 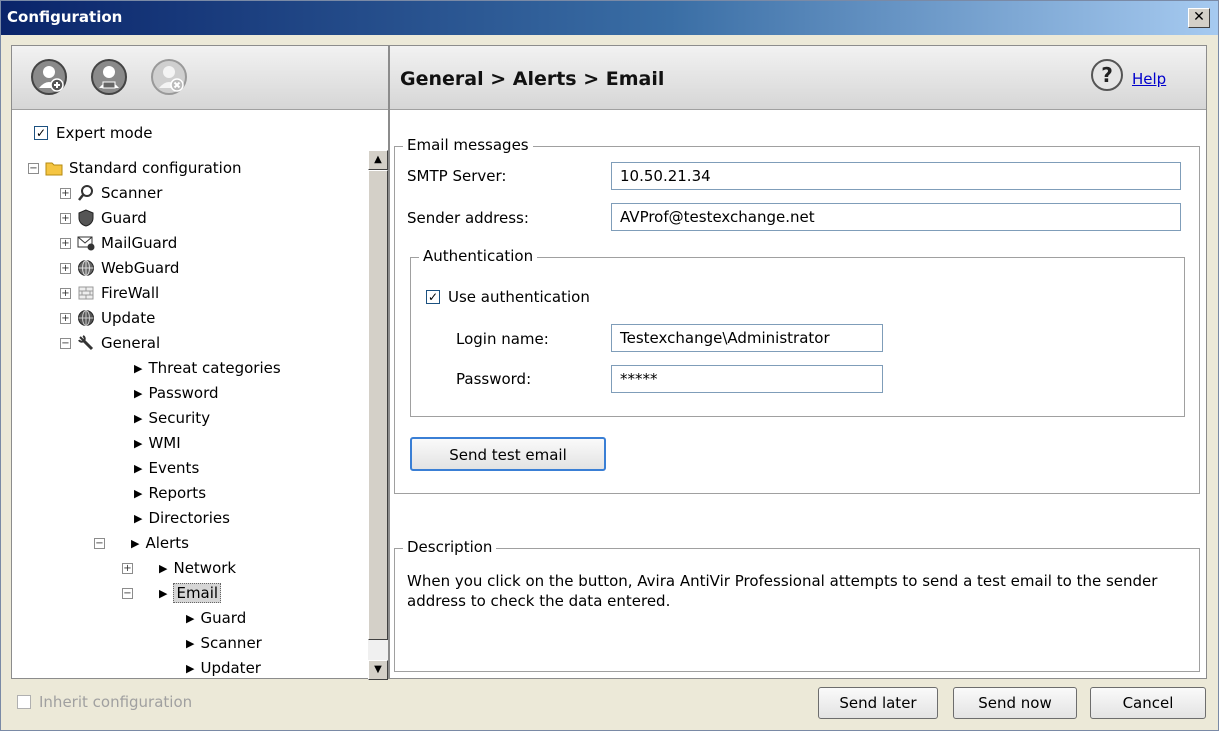 What do you see at coordinates (478, 256) in the screenshot?
I see `authentication-legend: Authentication` at bounding box center [478, 256].